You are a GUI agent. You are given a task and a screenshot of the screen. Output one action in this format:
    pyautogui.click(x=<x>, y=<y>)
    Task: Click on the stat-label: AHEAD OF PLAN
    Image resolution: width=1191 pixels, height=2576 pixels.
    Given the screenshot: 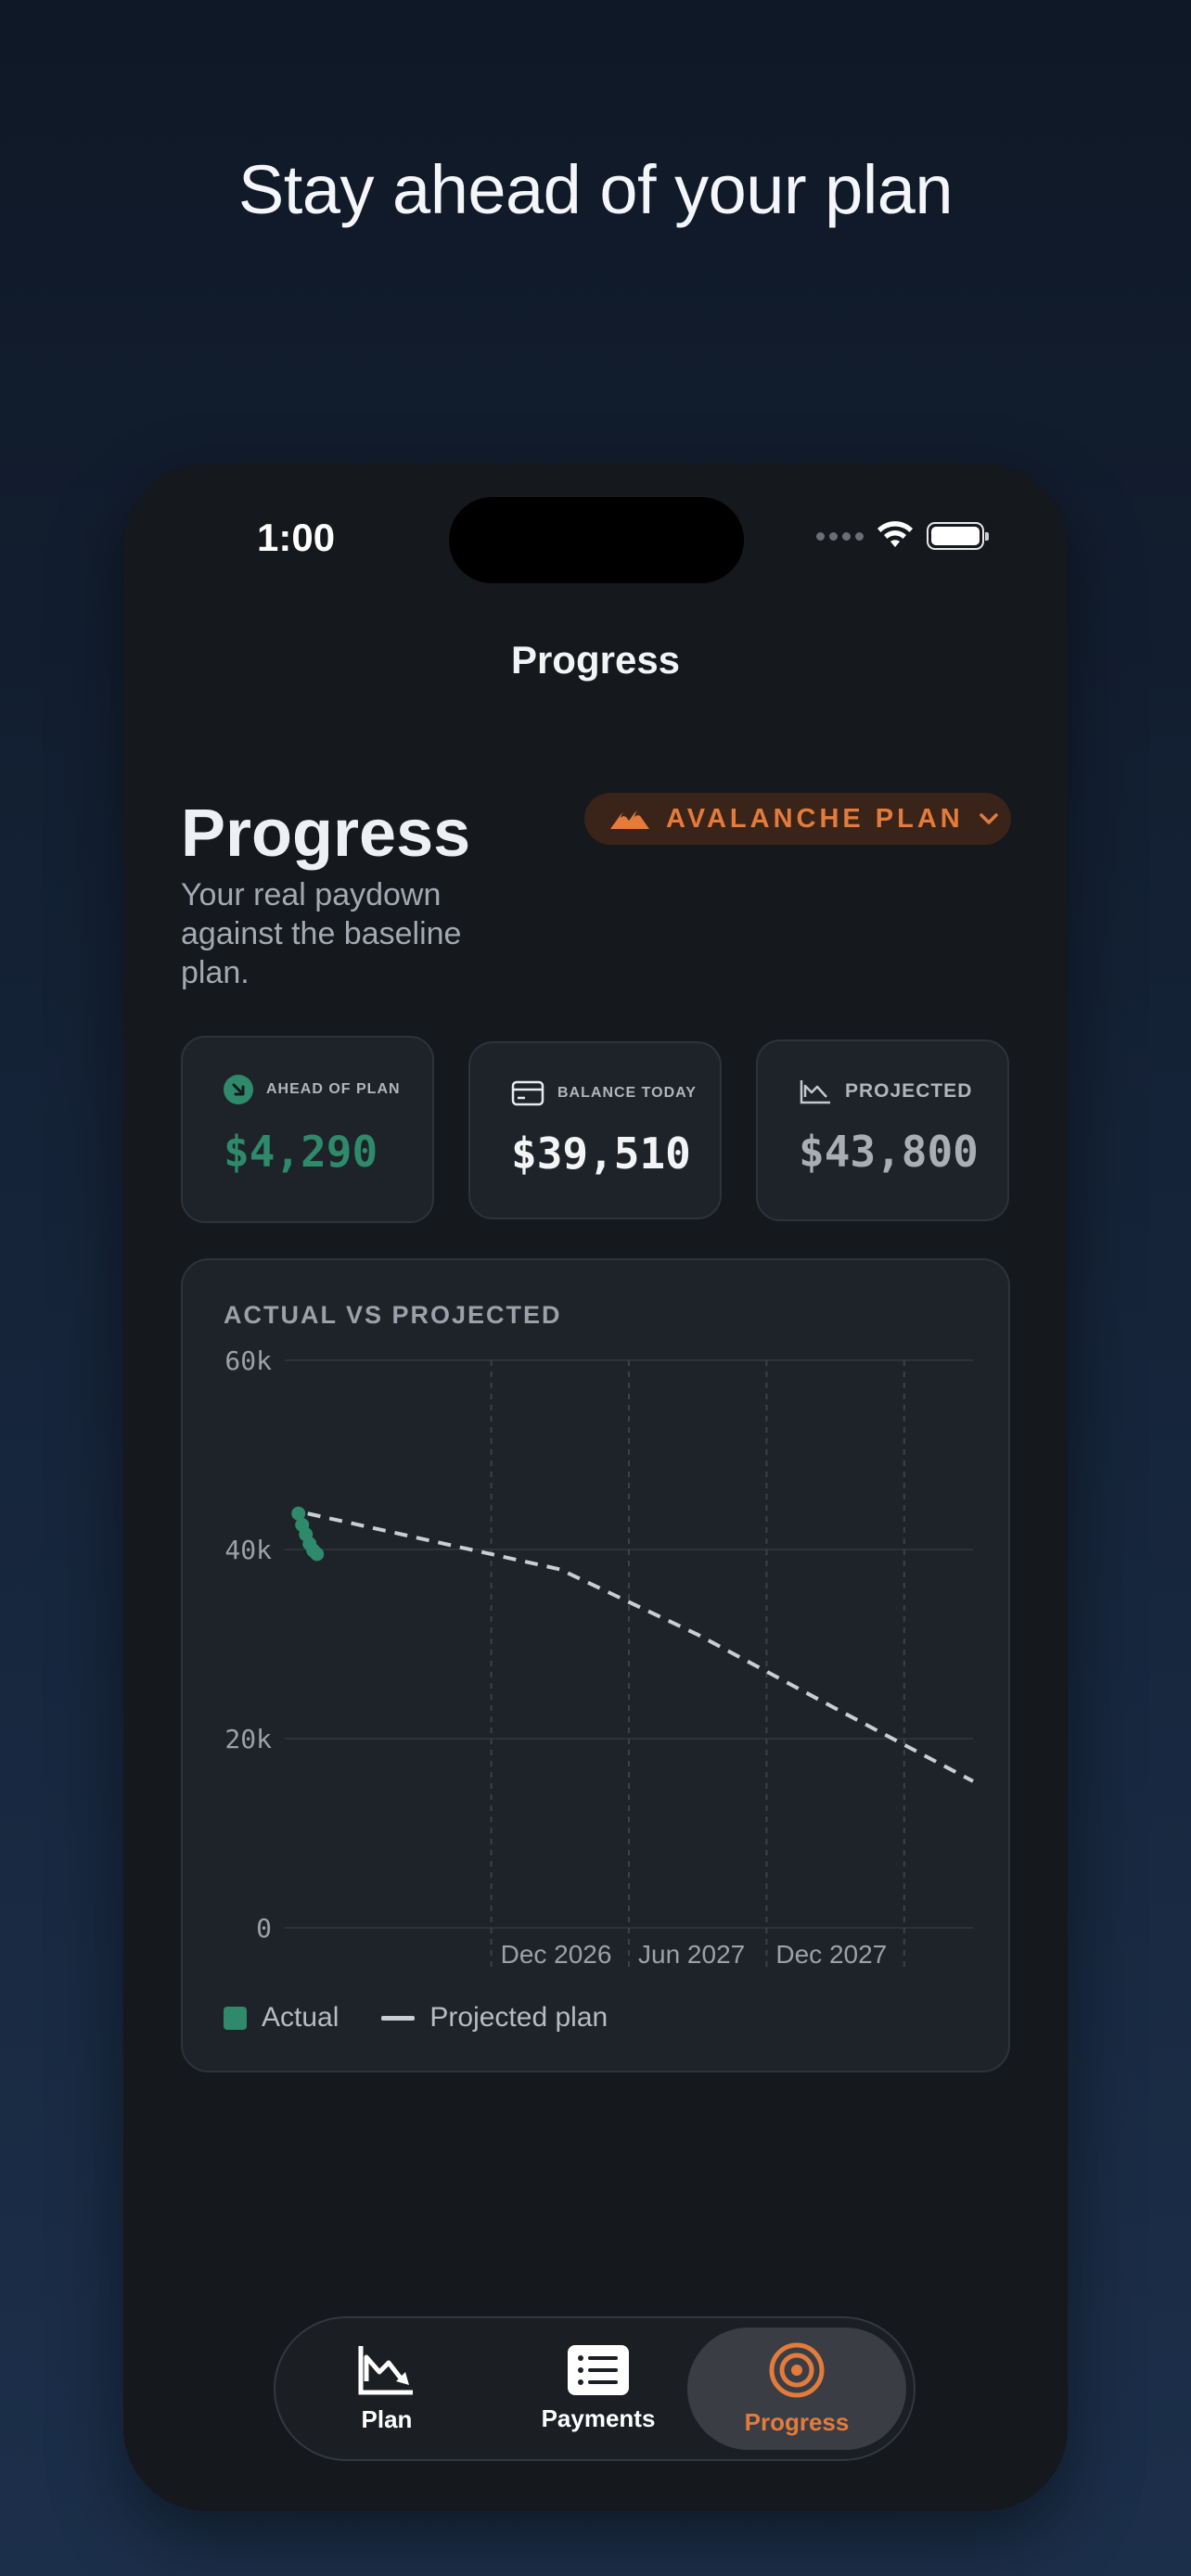 What is the action you would take?
    pyautogui.click(x=334, y=1089)
    